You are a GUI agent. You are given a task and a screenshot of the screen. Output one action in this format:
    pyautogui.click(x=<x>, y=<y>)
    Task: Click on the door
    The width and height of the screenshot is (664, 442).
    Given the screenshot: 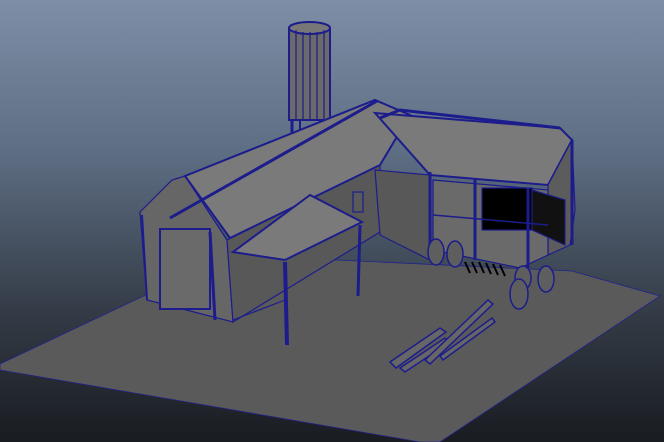 What is the action you would take?
    pyautogui.click(x=185, y=269)
    